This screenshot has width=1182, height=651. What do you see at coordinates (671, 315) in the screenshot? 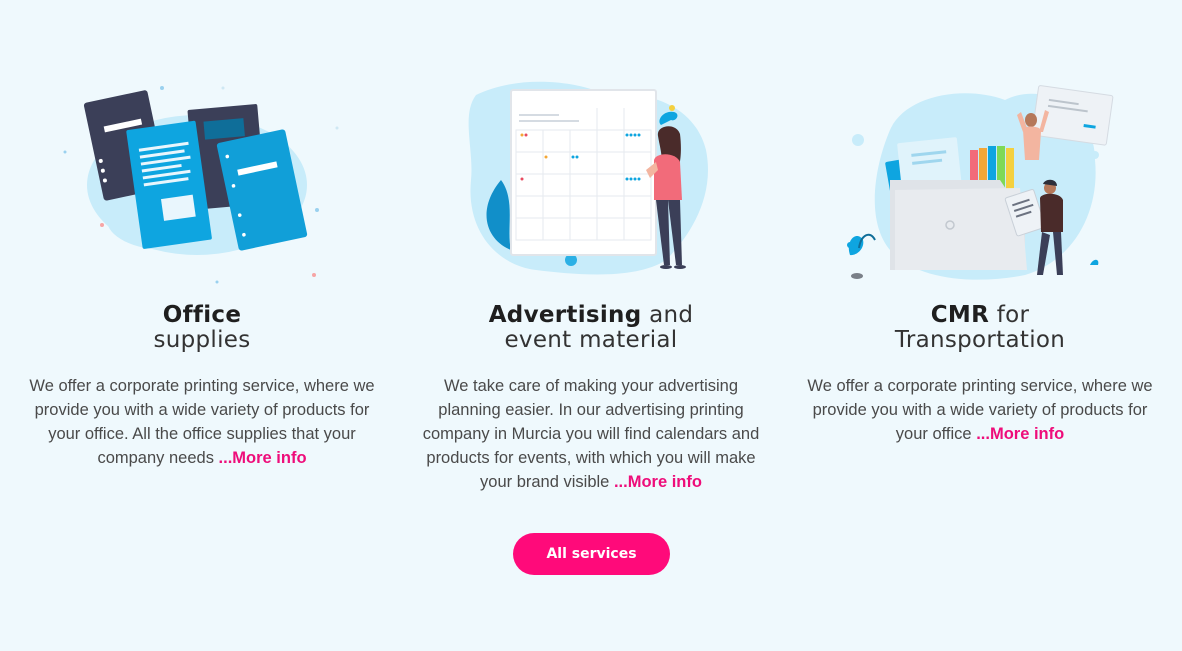
I see `service-title-light-inline: and` at bounding box center [671, 315].